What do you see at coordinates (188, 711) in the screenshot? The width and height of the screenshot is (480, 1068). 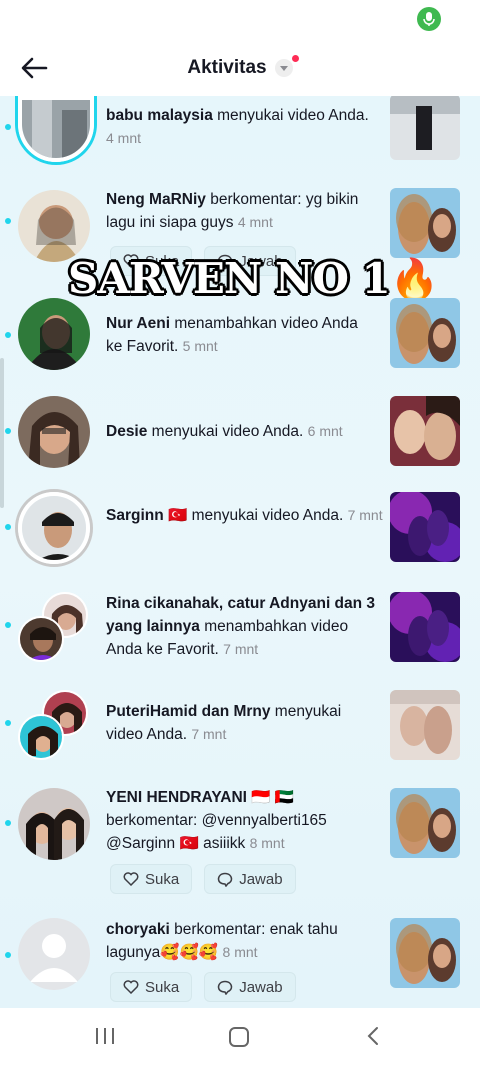 I see `username: PuteriHamid dan Mrny` at bounding box center [188, 711].